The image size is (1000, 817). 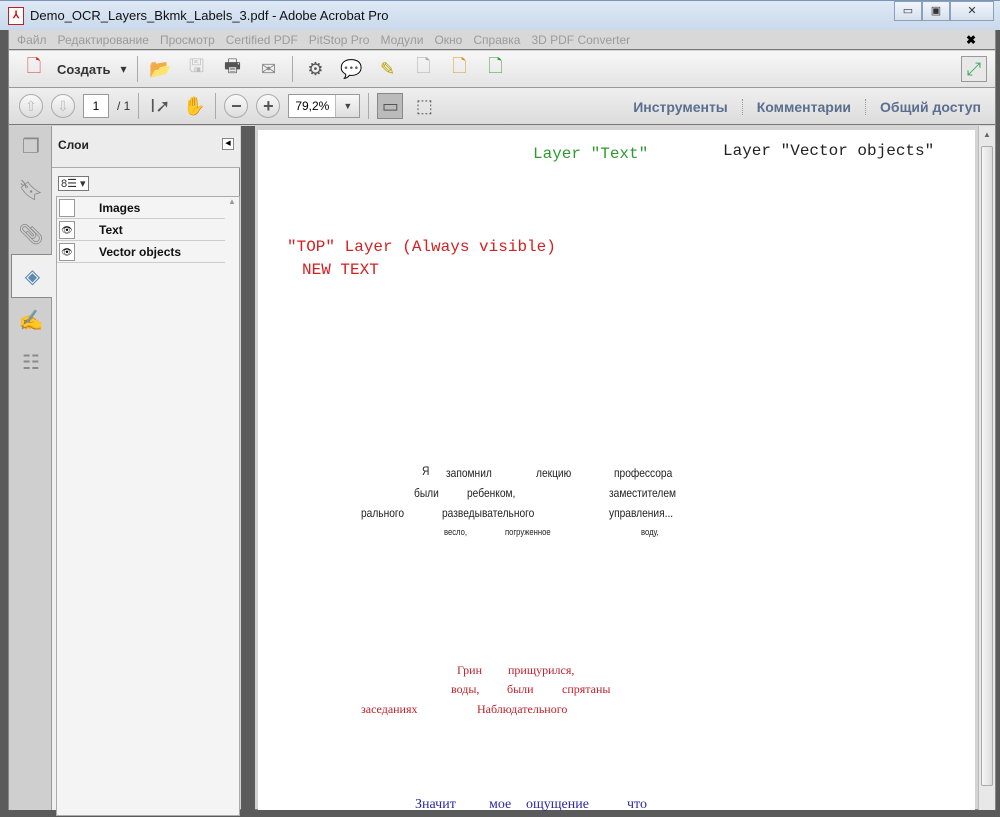 I want to click on layers-scrollbar: ▲, so click(x=232, y=507).